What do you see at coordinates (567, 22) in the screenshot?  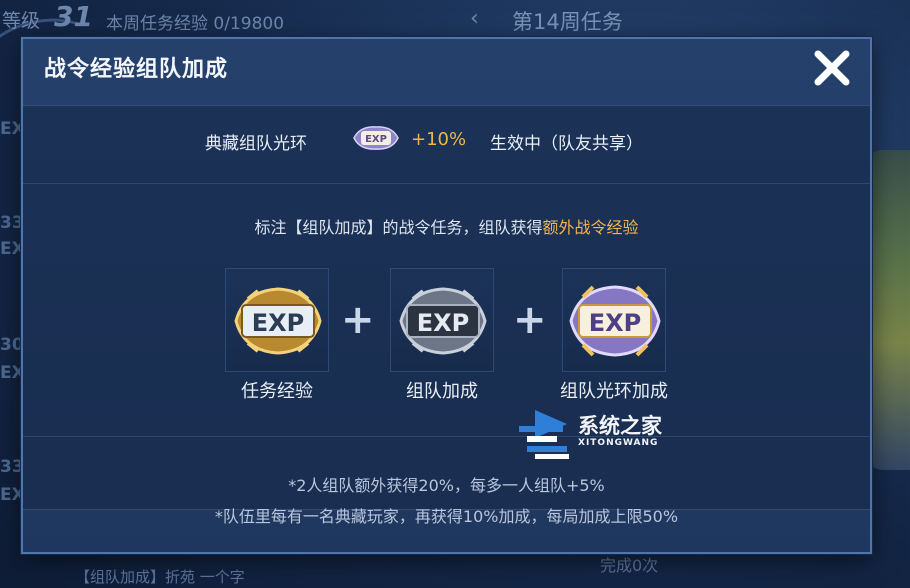 I see `background-week-title: 第14周任务` at bounding box center [567, 22].